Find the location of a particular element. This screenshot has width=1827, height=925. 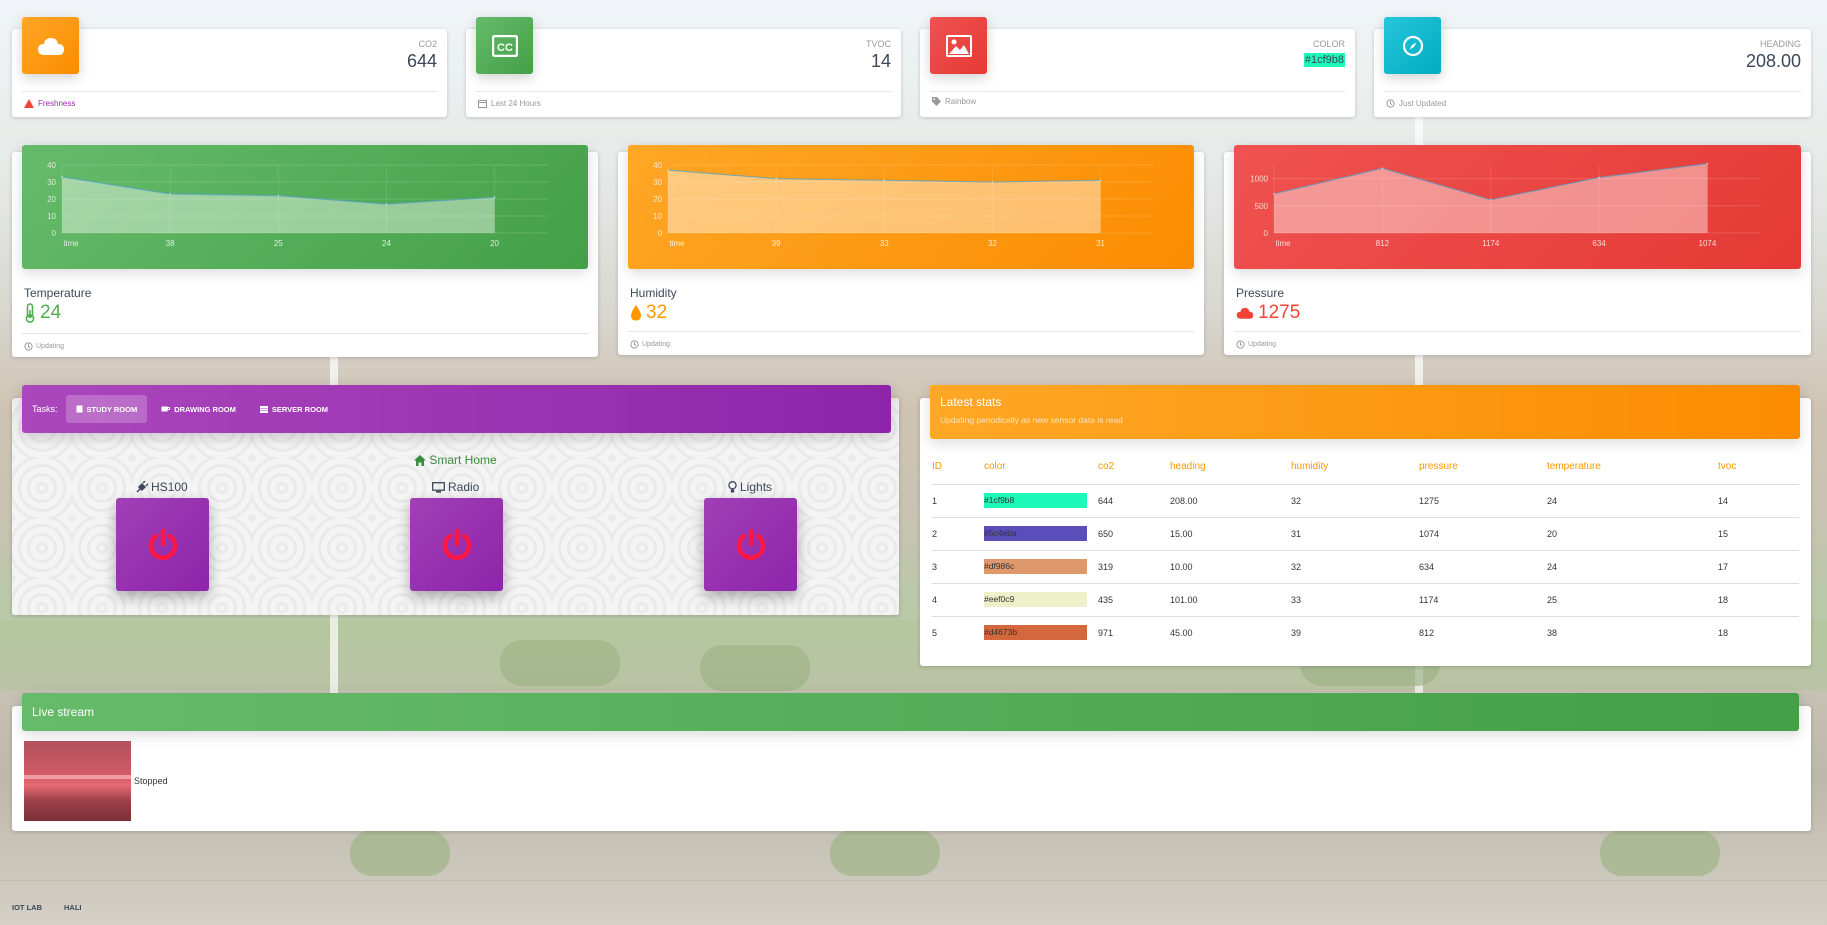

image-icon is located at coordinates (958, 45).